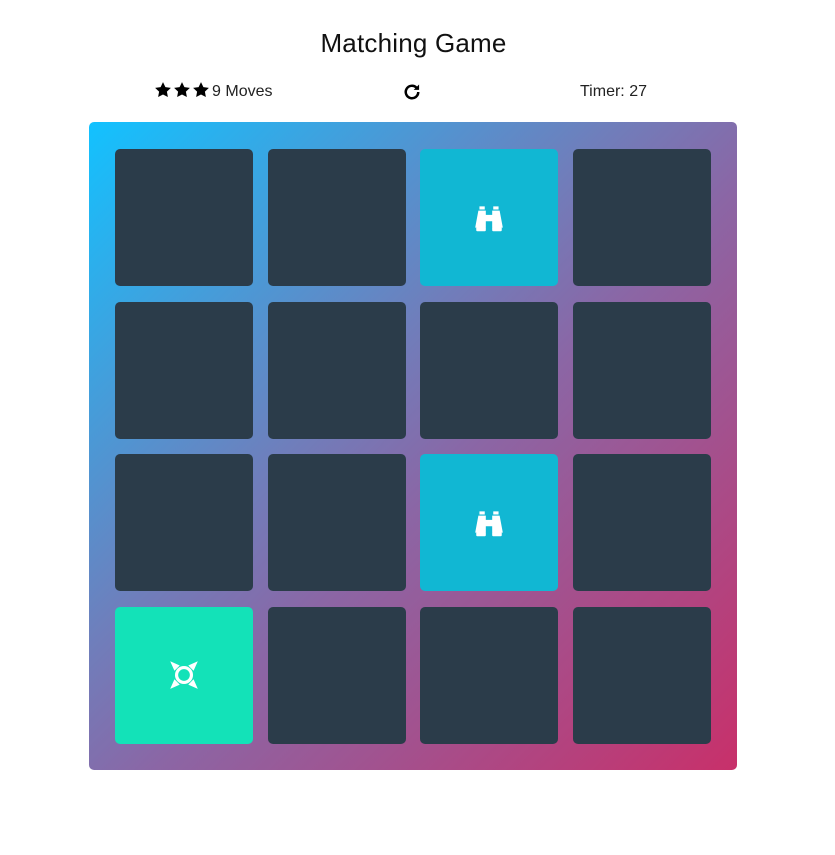 Image resolution: width=835 pixels, height=855 pixels. I want to click on redo-icon, so click(412, 92).